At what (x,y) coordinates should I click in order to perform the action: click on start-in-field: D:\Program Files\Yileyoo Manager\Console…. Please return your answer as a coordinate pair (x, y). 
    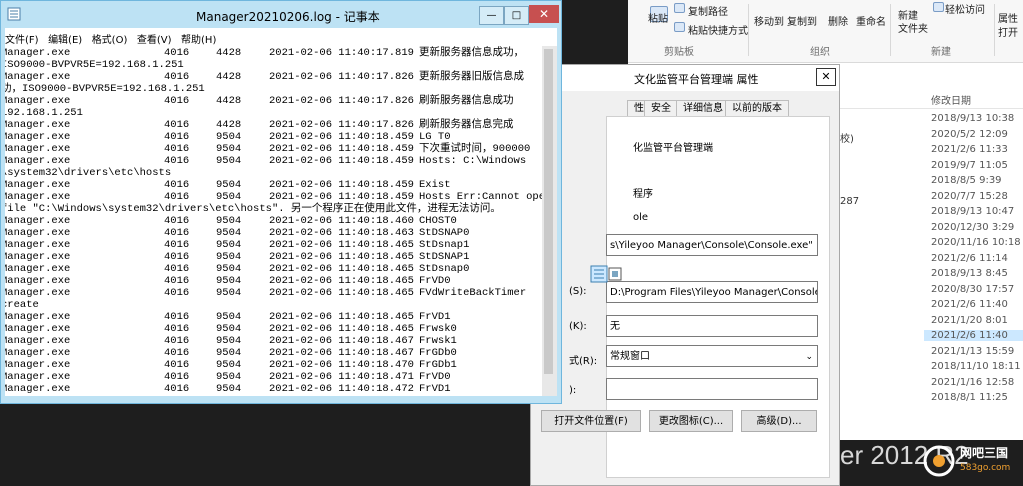
    Looking at the image, I should click on (712, 292).